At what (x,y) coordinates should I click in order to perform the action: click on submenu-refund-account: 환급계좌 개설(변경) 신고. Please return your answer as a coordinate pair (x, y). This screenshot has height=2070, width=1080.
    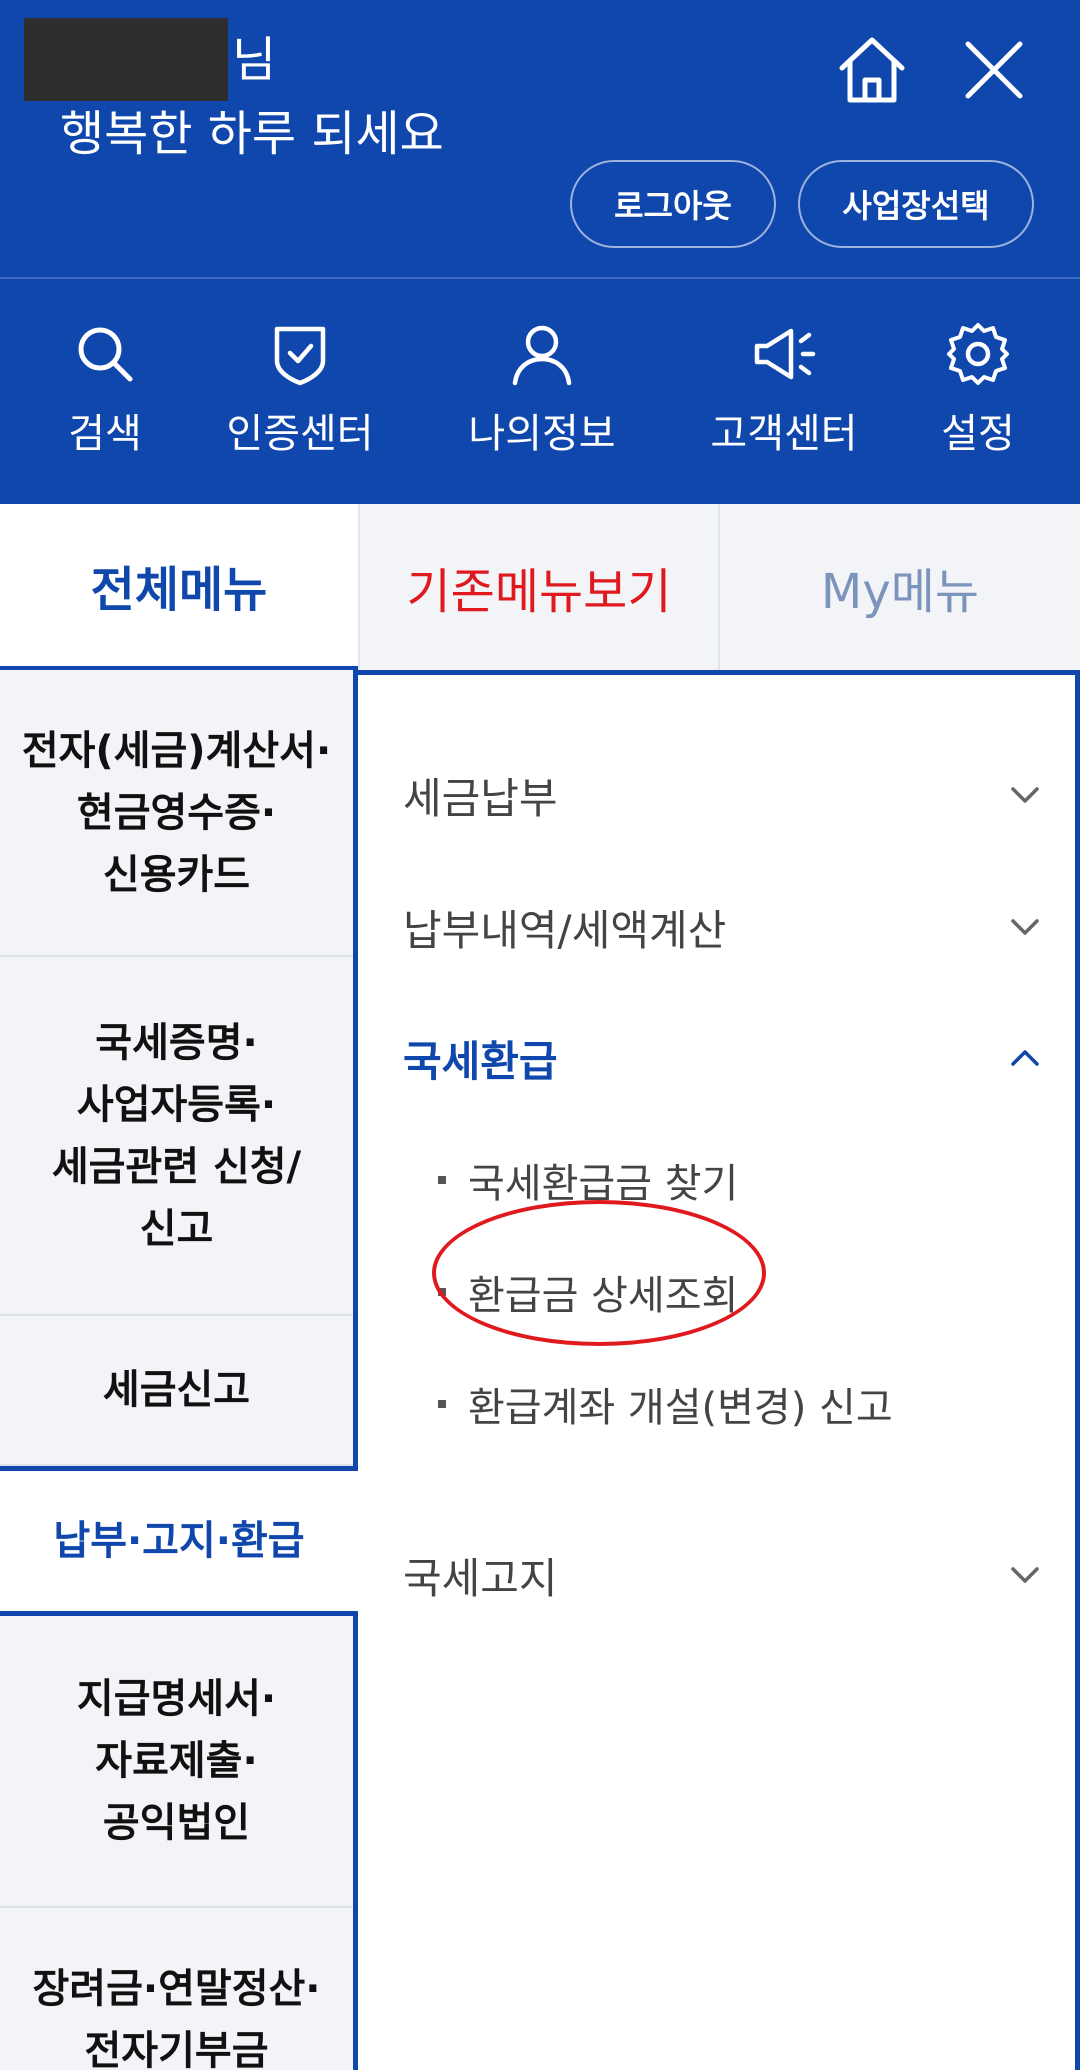
    Looking at the image, I should click on (665, 1404).